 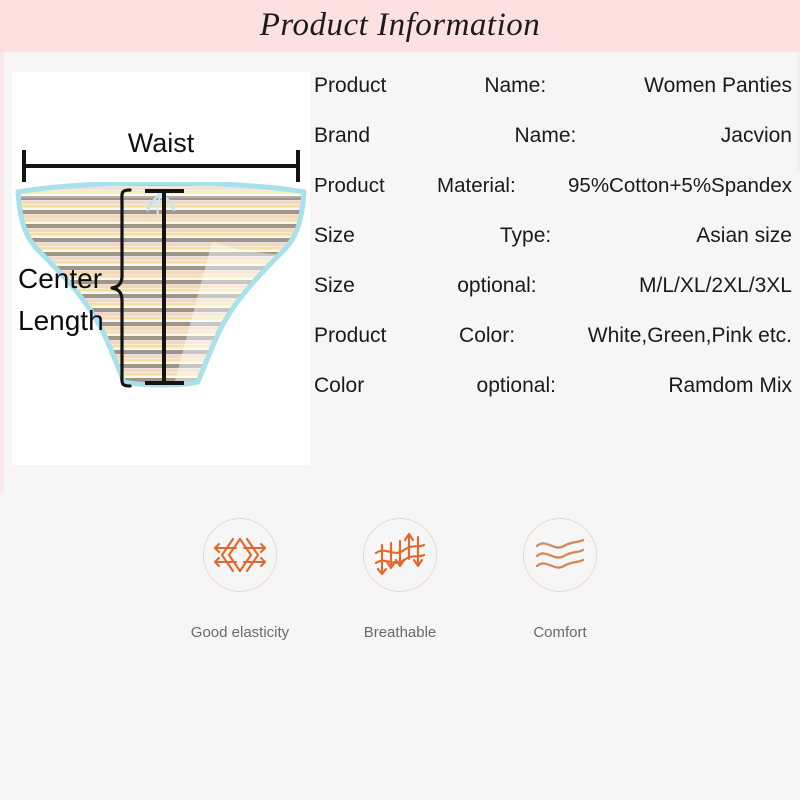 I want to click on waist-cap-right, so click(x=298, y=166).